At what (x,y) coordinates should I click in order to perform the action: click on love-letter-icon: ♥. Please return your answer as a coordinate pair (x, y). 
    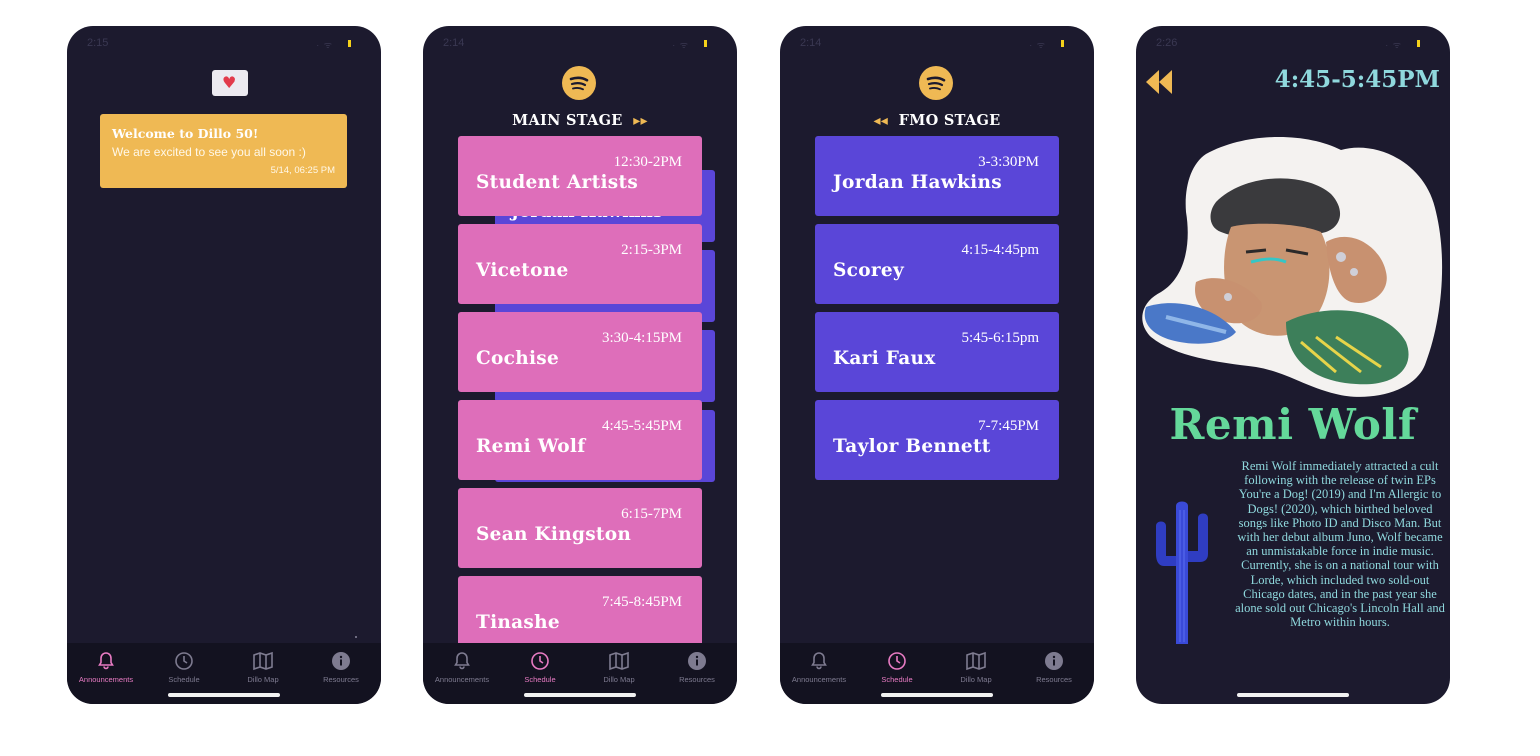
    Looking at the image, I should click on (230, 83).